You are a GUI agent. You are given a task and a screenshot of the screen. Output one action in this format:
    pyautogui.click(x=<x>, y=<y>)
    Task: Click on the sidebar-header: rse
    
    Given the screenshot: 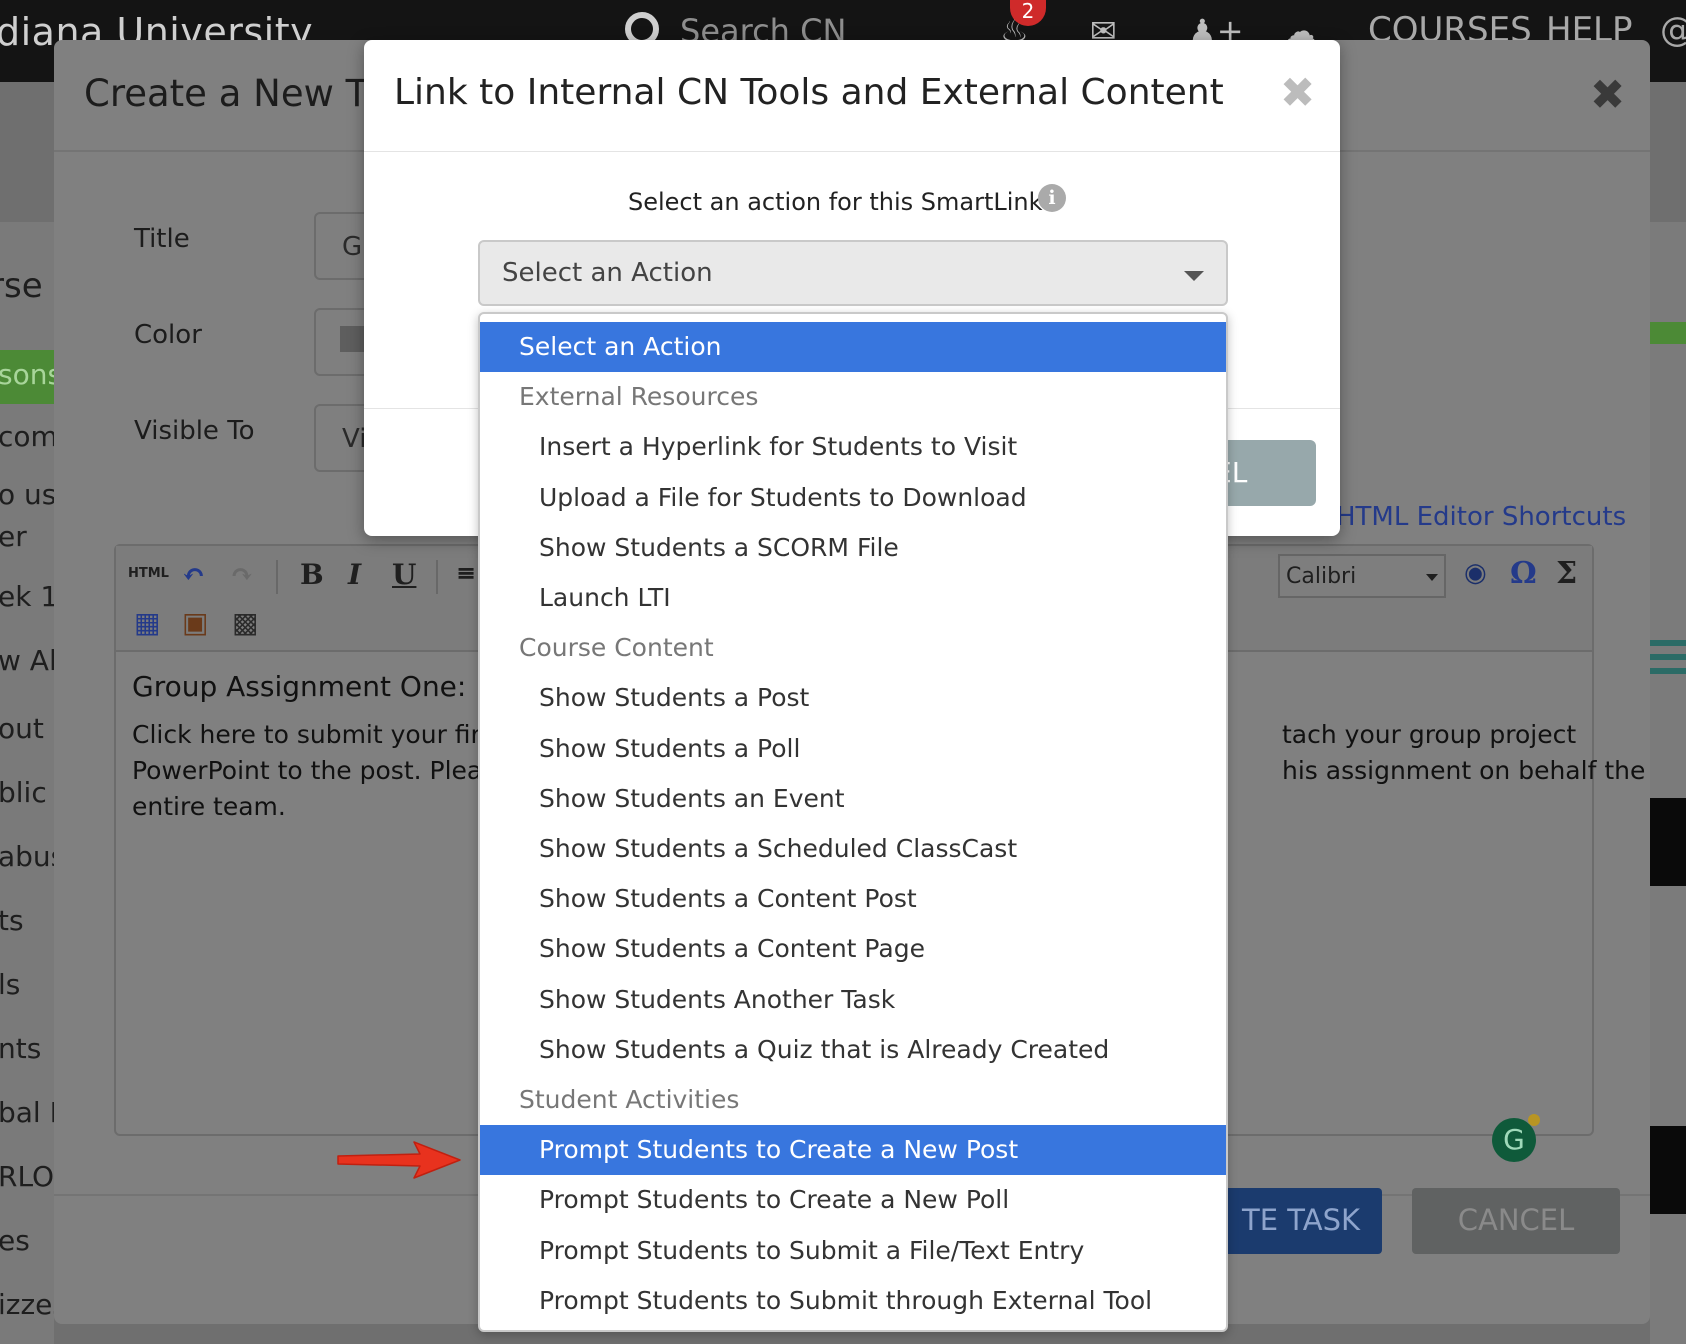 What is the action you would take?
    pyautogui.click(x=21, y=286)
    